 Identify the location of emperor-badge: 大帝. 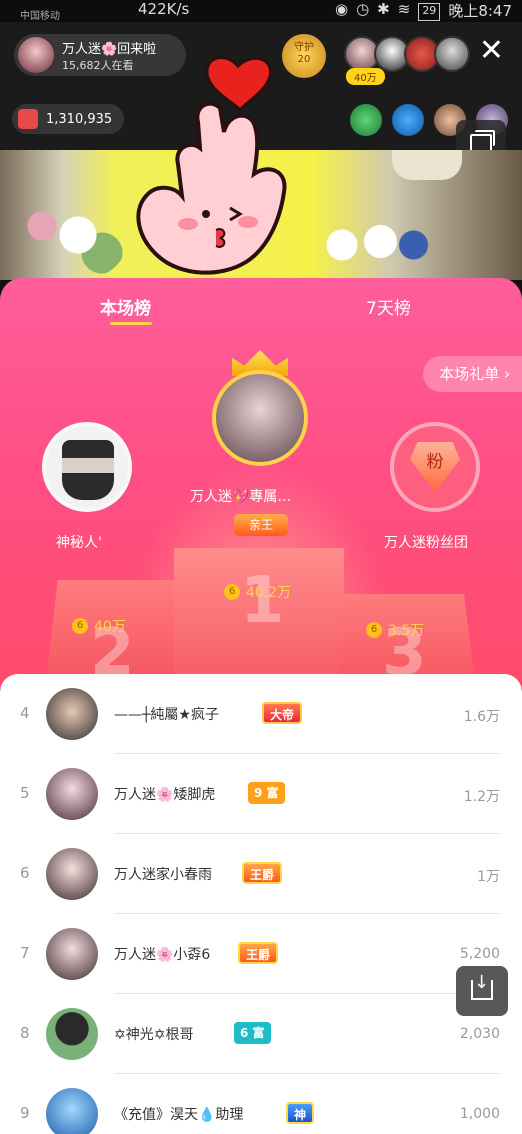
(282, 713).